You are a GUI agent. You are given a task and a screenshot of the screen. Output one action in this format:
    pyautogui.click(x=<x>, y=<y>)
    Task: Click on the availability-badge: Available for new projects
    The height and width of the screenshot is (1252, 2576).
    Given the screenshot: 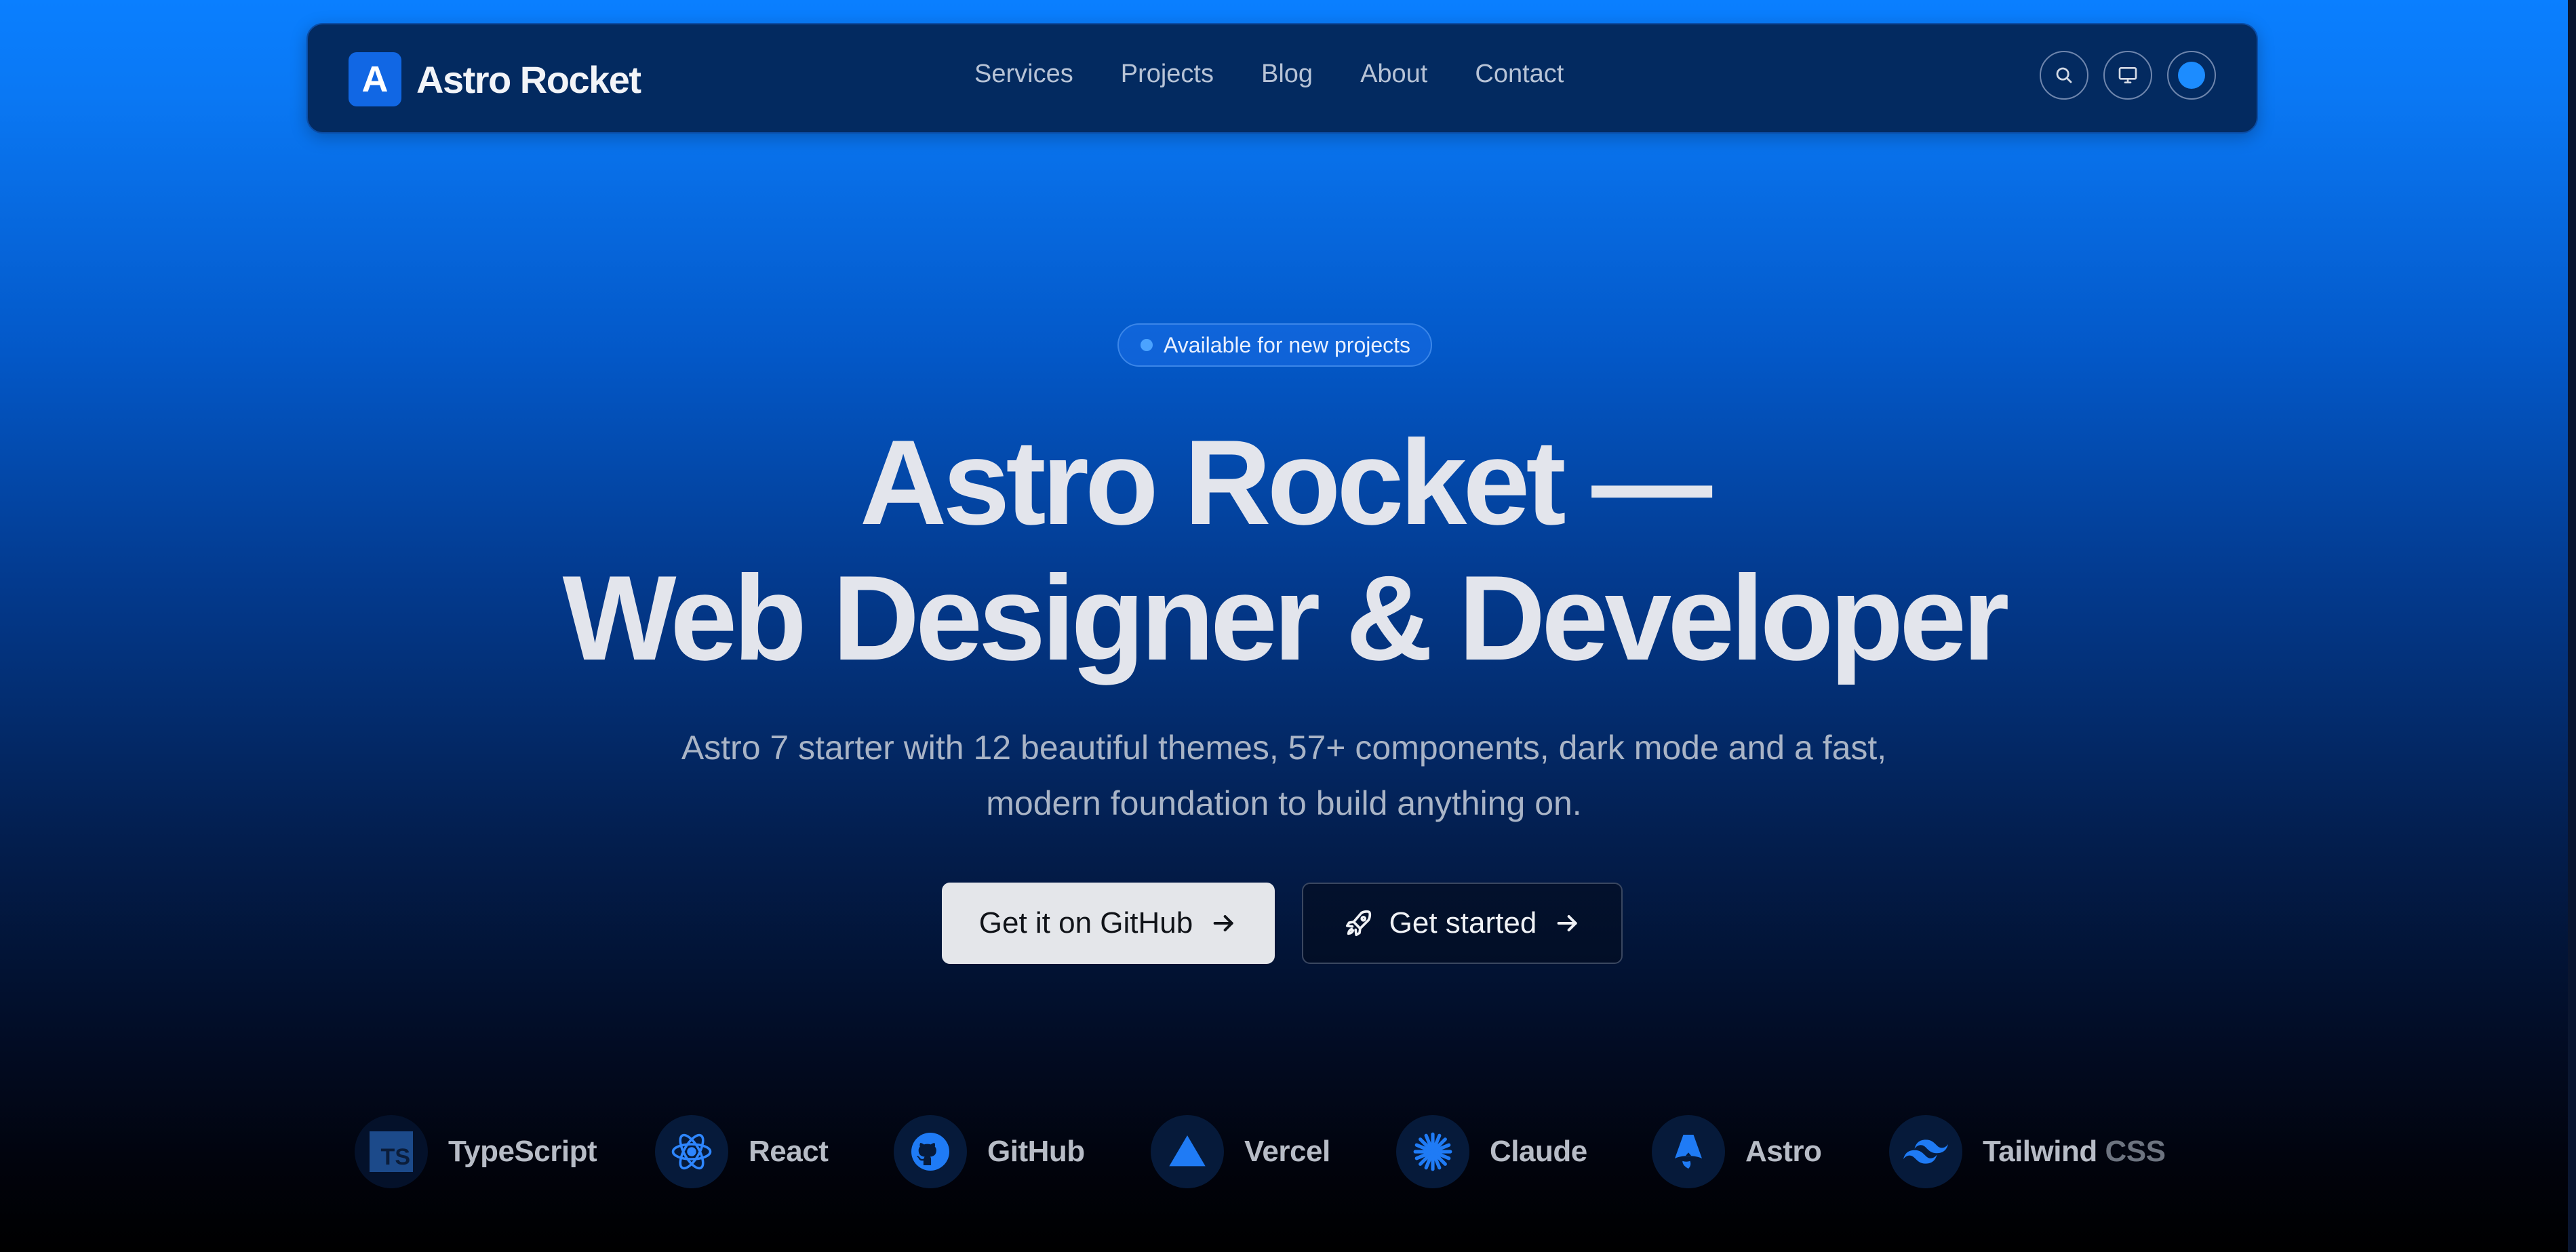 What is the action you would take?
    pyautogui.click(x=1275, y=345)
    